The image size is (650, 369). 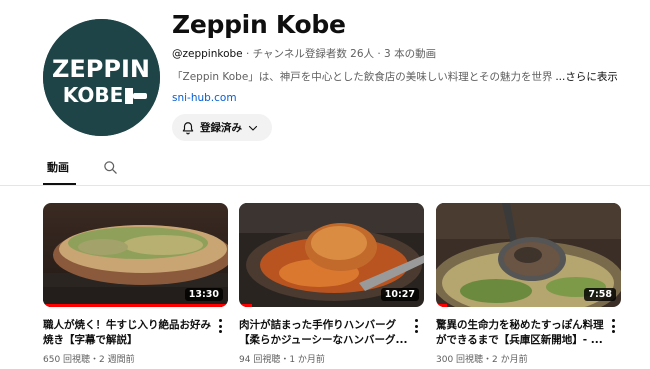 I want to click on video-meta: 300 回視聴・2 か月前, so click(x=482, y=360).